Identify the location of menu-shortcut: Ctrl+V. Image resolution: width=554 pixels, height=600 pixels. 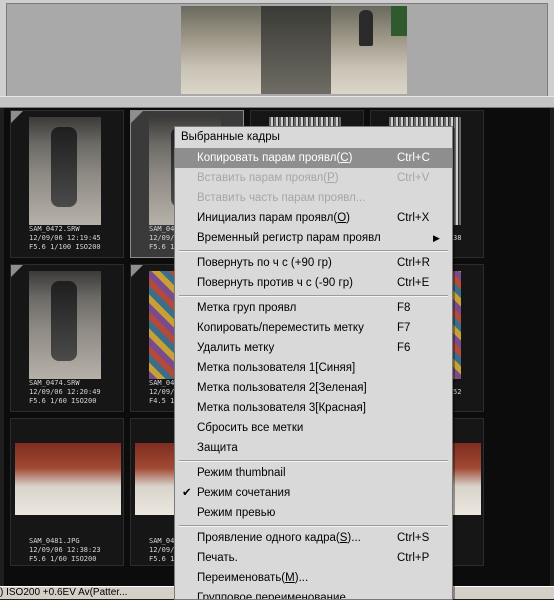
(413, 178).